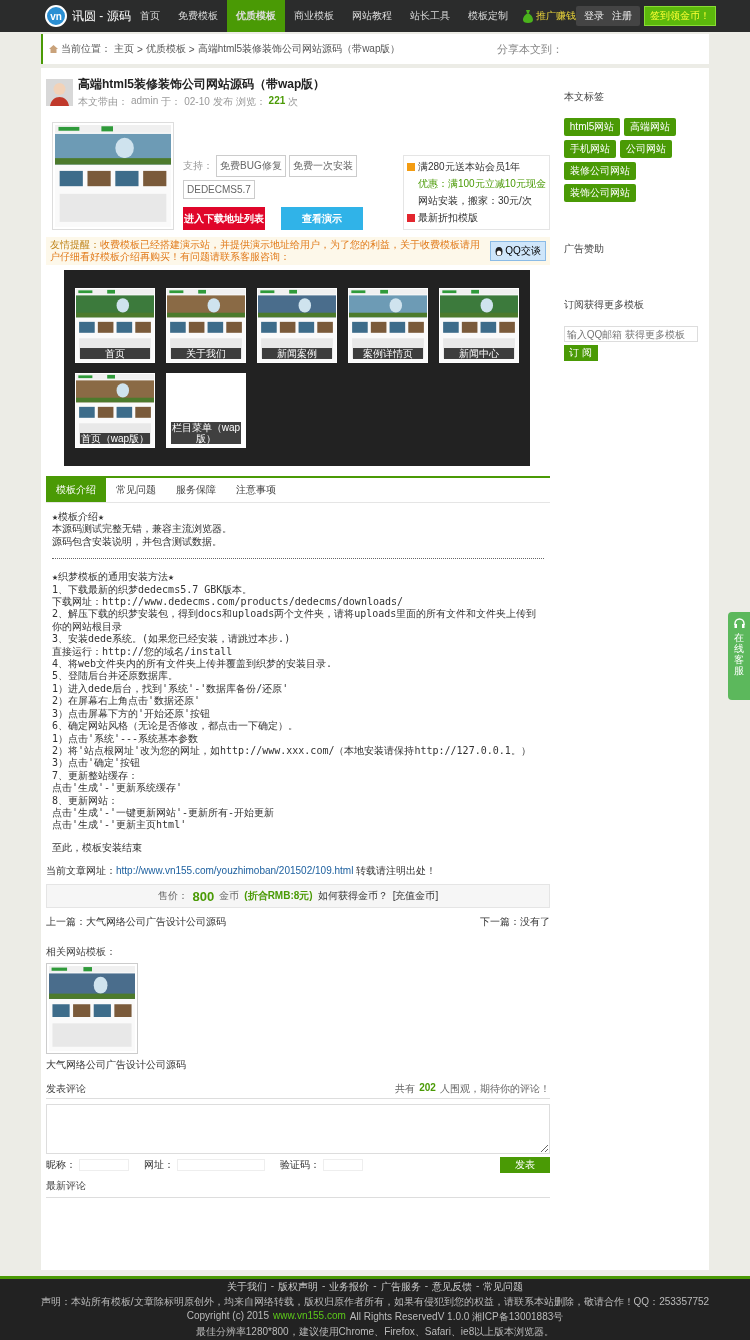 The height and width of the screenshot is (1340, 750). What do you see at coordinates (487, 16) in the screenshot?
I see `nav-item: 模板定制` at bounding box center [487, 16].